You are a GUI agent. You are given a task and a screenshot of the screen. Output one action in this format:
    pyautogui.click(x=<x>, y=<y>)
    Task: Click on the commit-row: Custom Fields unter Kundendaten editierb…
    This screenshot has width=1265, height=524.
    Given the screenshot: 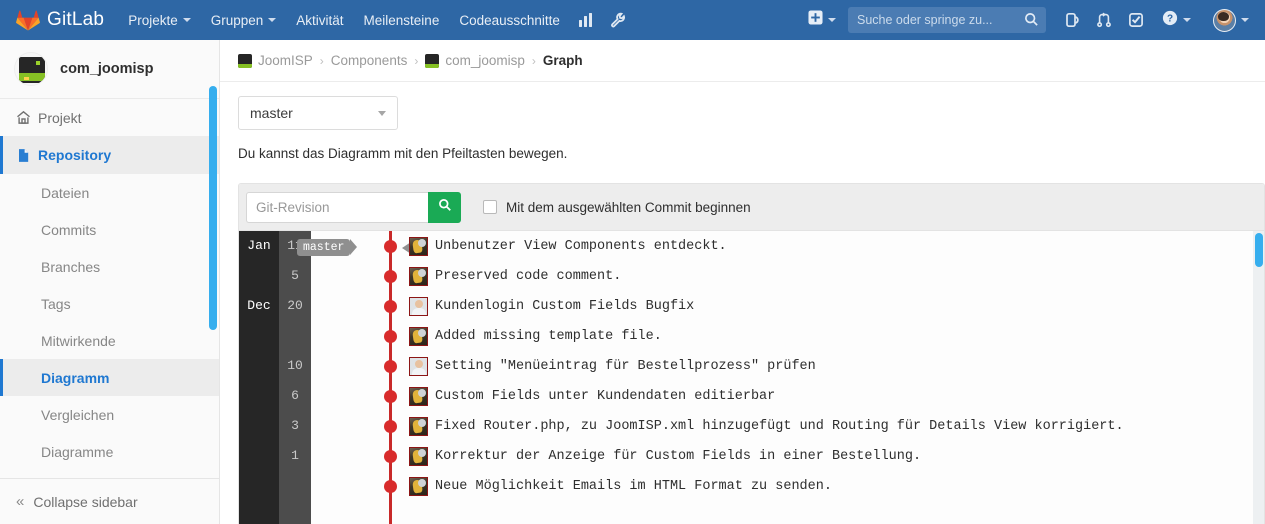 What is the action you would take?
    pyautogui.click(x=592, y=396)
    